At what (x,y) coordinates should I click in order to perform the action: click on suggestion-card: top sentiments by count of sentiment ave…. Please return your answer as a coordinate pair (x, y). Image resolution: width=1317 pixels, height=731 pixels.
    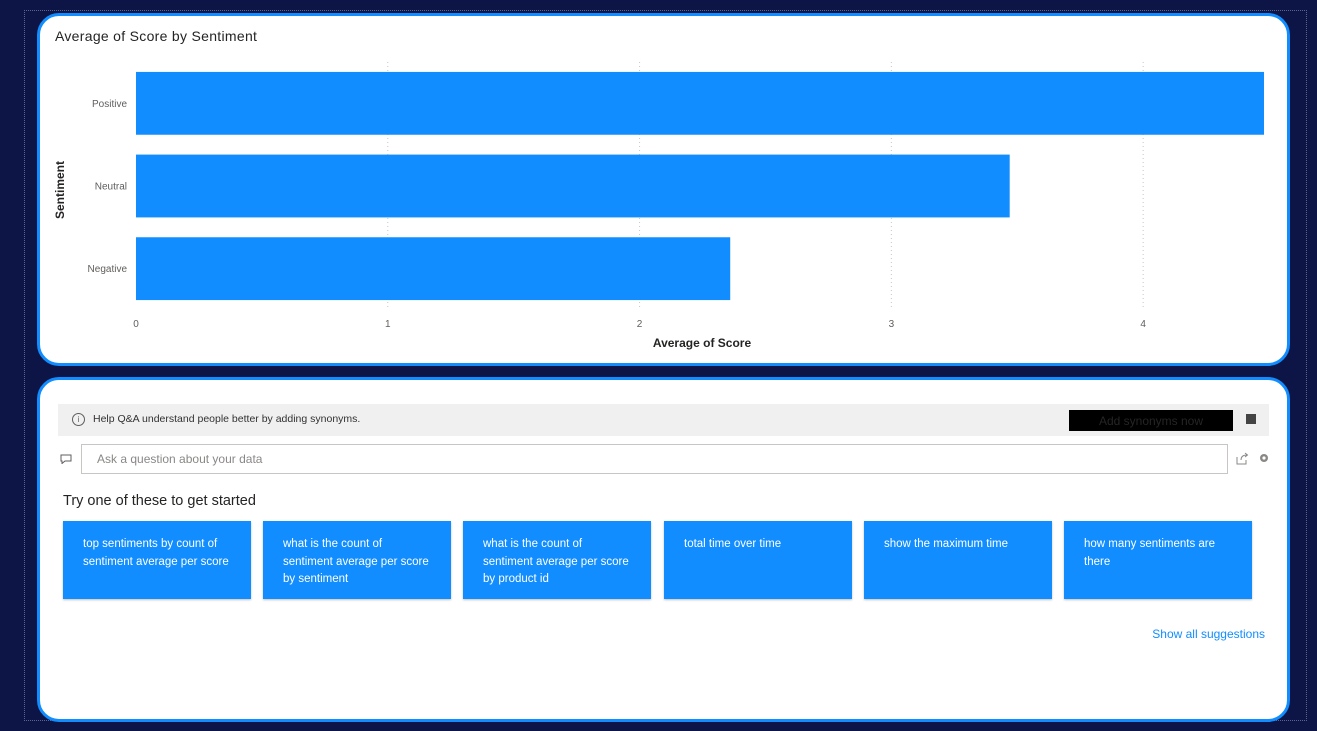
    Looking at the image, I should click on (157, 560).